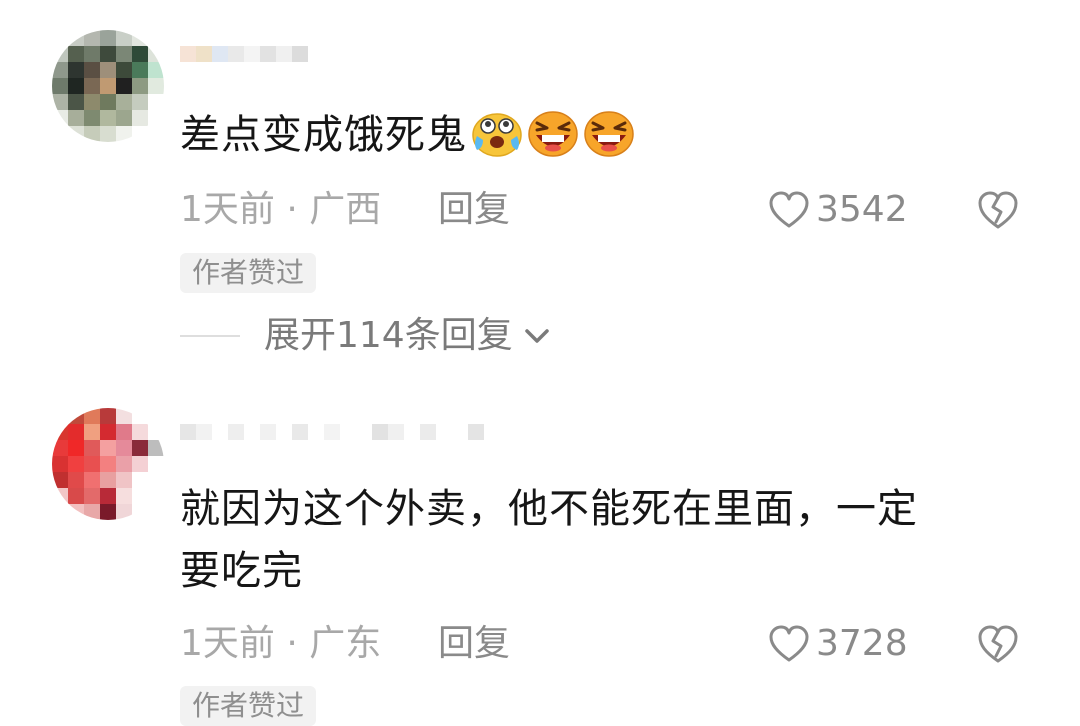 This screenshot has width=1080, height=726. I want to click on comment-time-location: 1天前 · 广东, so click(281, 643).